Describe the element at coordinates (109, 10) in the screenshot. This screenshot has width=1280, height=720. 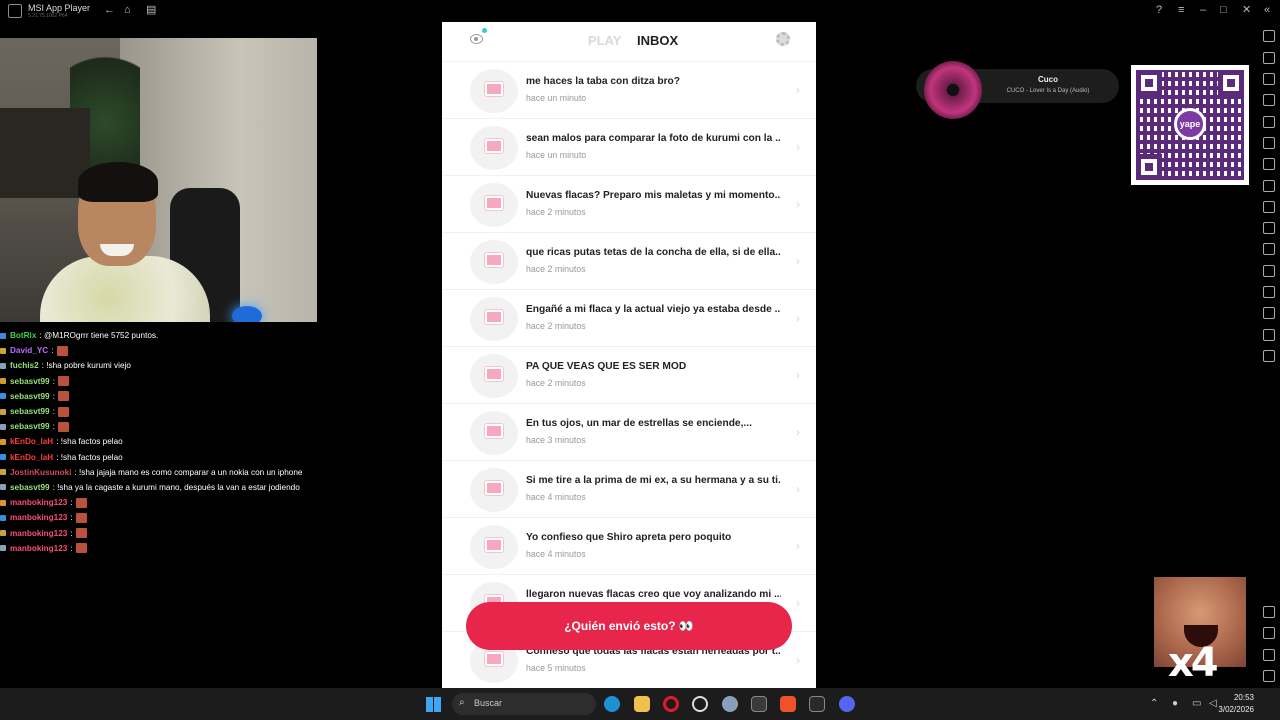
I see `back-icon: ←` at that location.